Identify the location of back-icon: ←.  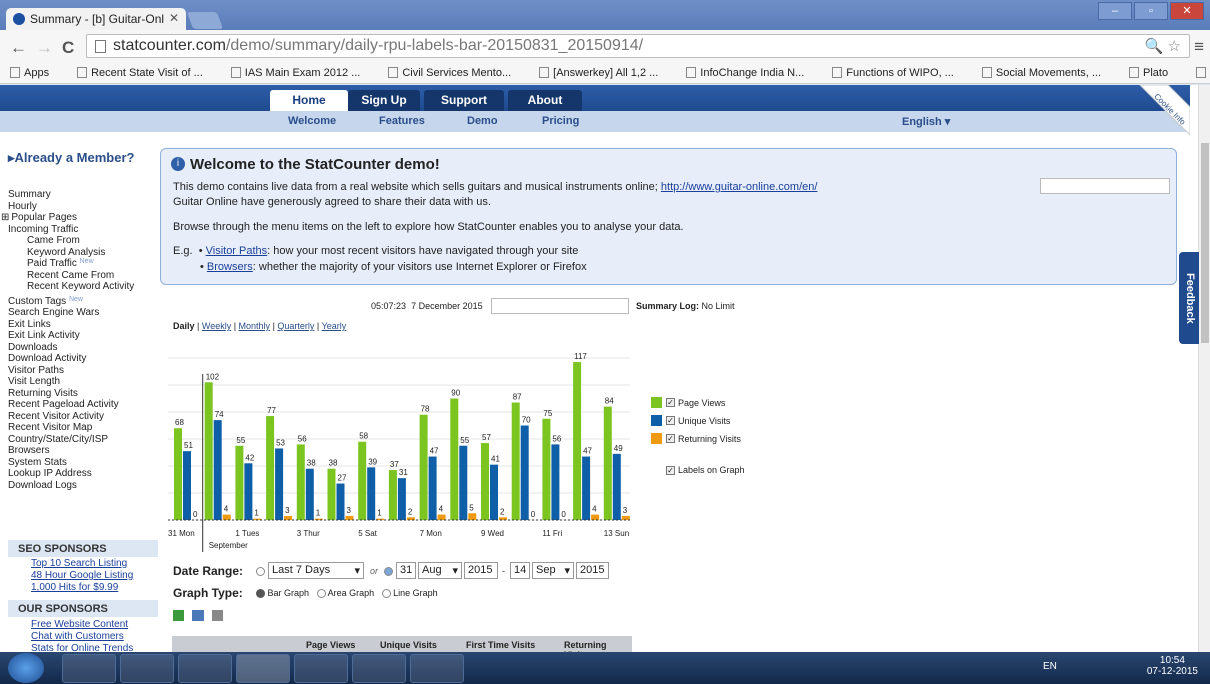
(18, 48).